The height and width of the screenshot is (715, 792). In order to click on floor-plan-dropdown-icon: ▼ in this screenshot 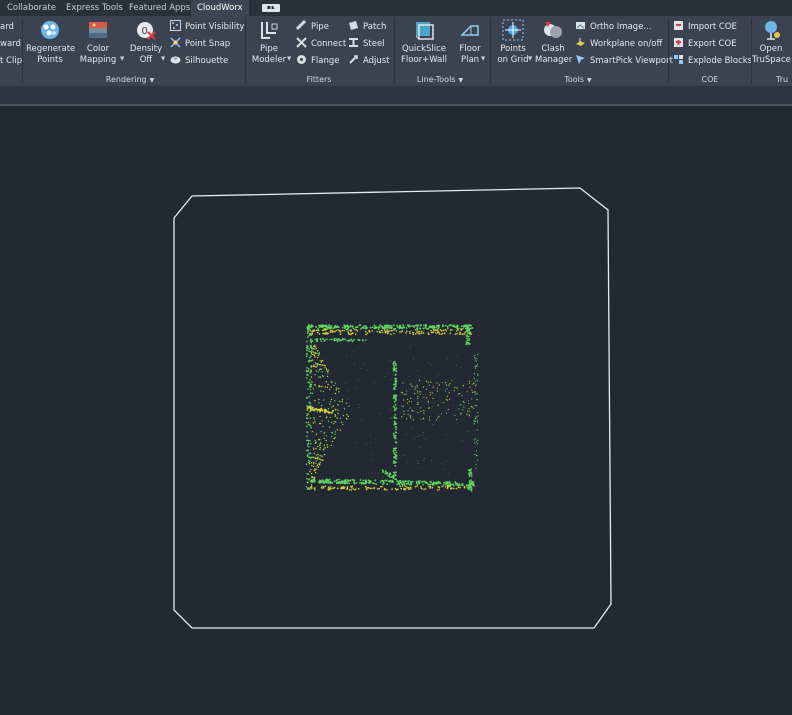, I will do `click(483, 59)`.